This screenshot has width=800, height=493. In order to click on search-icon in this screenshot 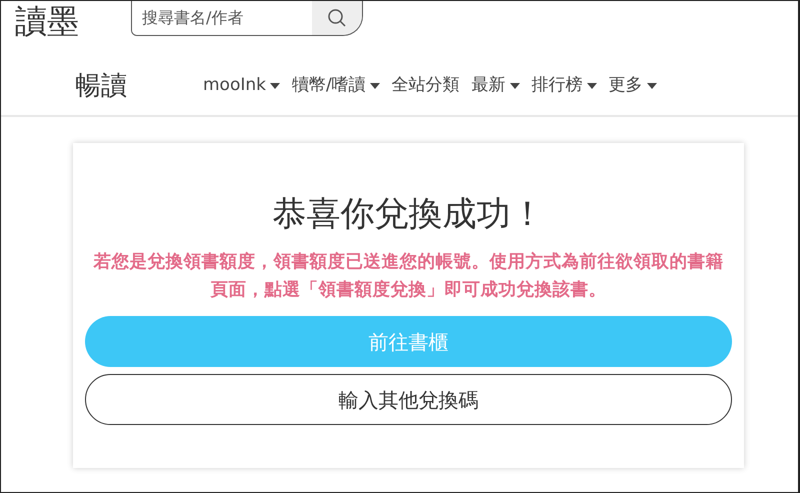, I will do `click(337, 18)`.